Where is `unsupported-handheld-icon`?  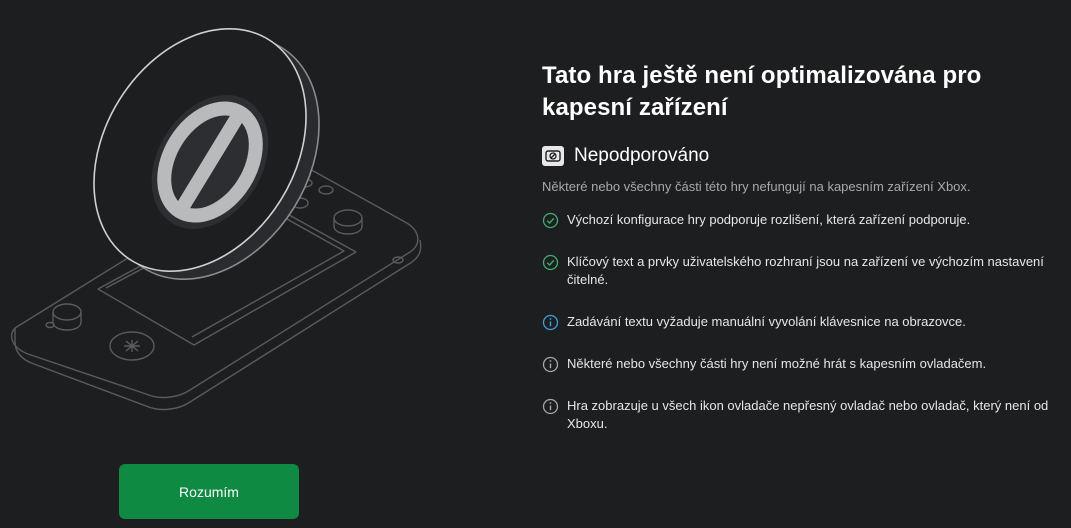
unsupported-handheld-icon is located at coordinates (553, 156).